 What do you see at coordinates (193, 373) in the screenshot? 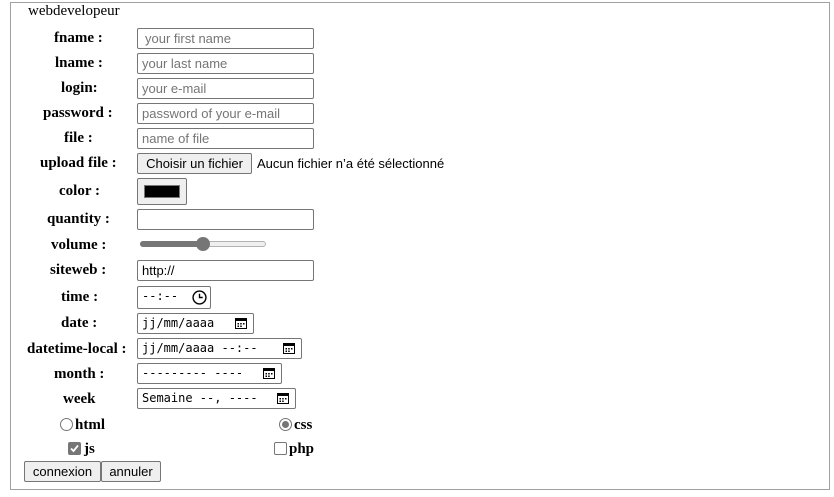
I see `month-value: --------- ----` at bounding box center [193, 373].